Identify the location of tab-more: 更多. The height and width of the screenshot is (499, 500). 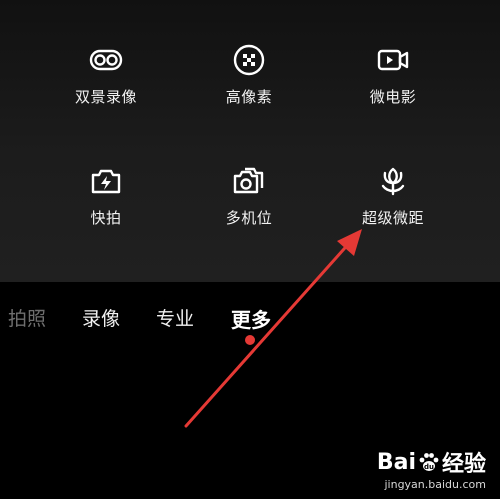
(251, 318).